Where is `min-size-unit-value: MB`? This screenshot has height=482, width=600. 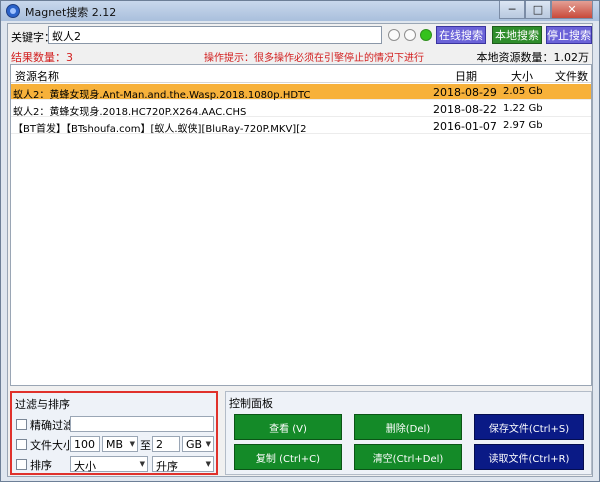
min-size-unit-value: MB is located at coordinates (115, 444).